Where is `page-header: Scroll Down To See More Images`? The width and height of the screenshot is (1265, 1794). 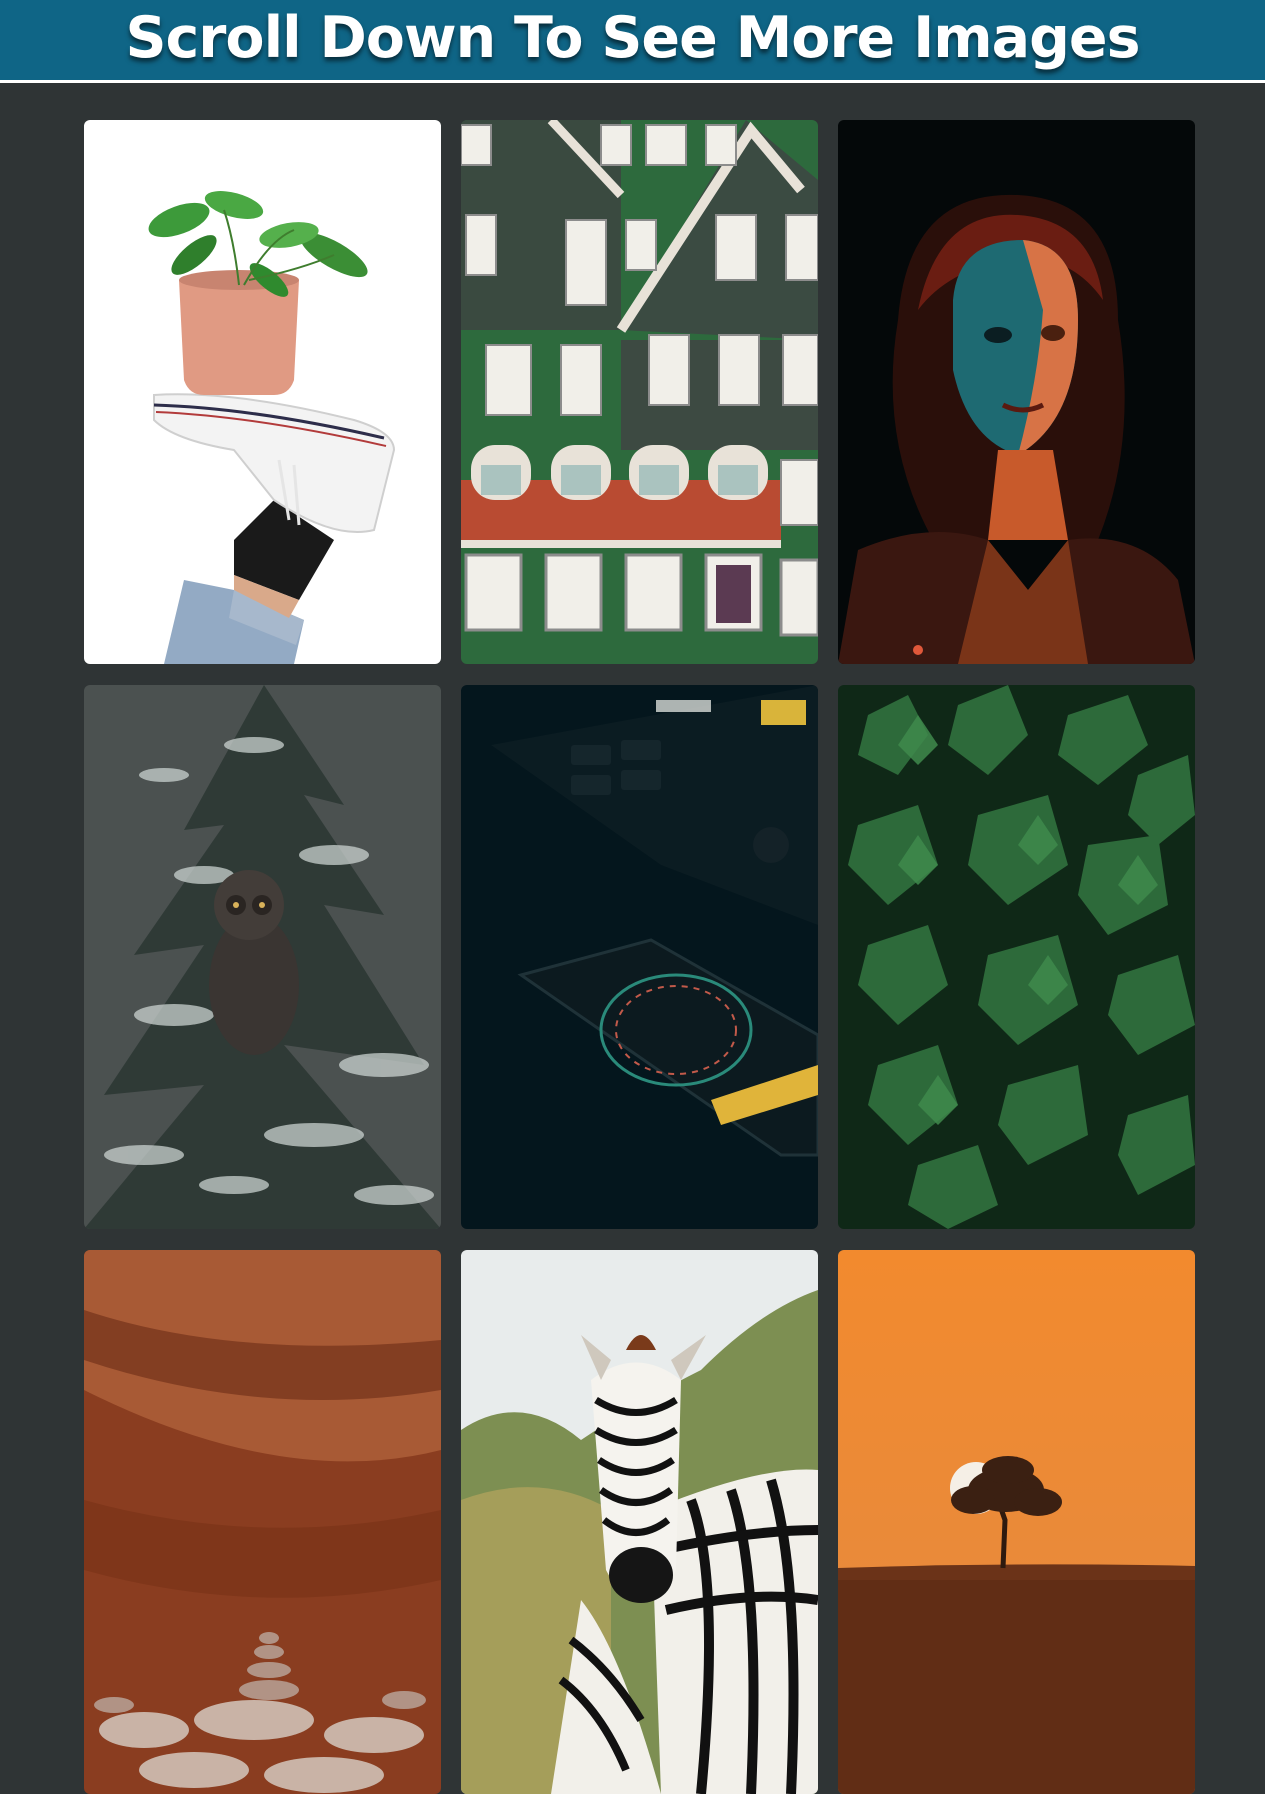
page-header: Scroll Down To See More Images is located at coordinates (632, 41).